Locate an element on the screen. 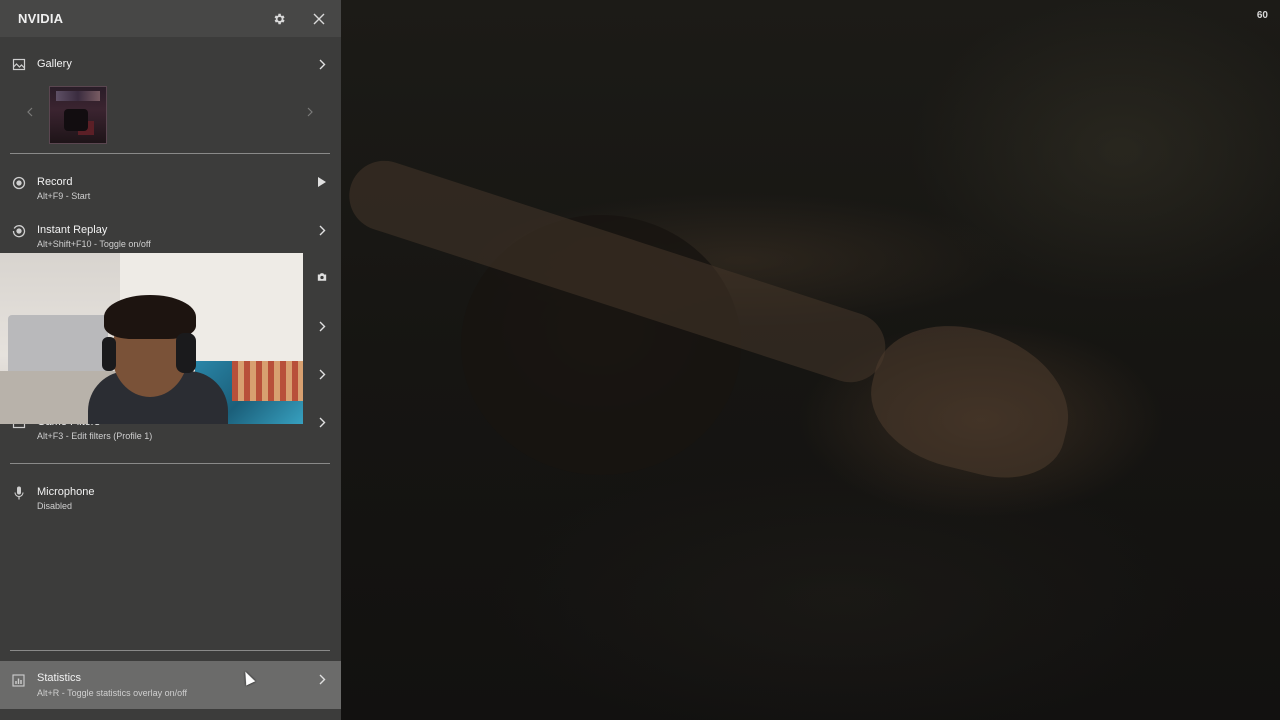  overlay-header: NVIDIA is located at coordinates (170, 18).